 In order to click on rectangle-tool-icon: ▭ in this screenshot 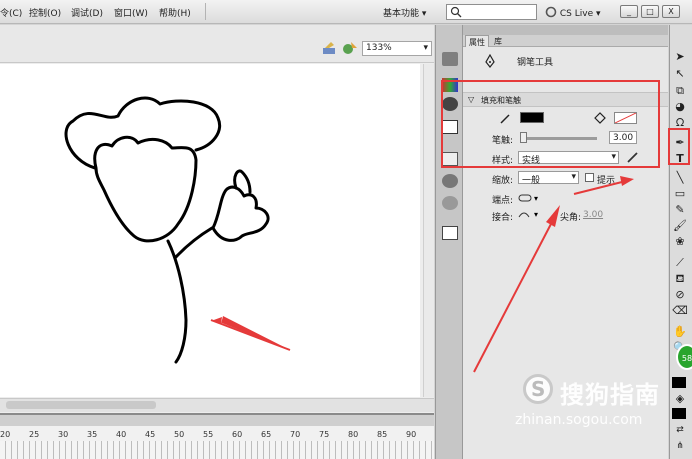, I will do `click(680, 194)`.